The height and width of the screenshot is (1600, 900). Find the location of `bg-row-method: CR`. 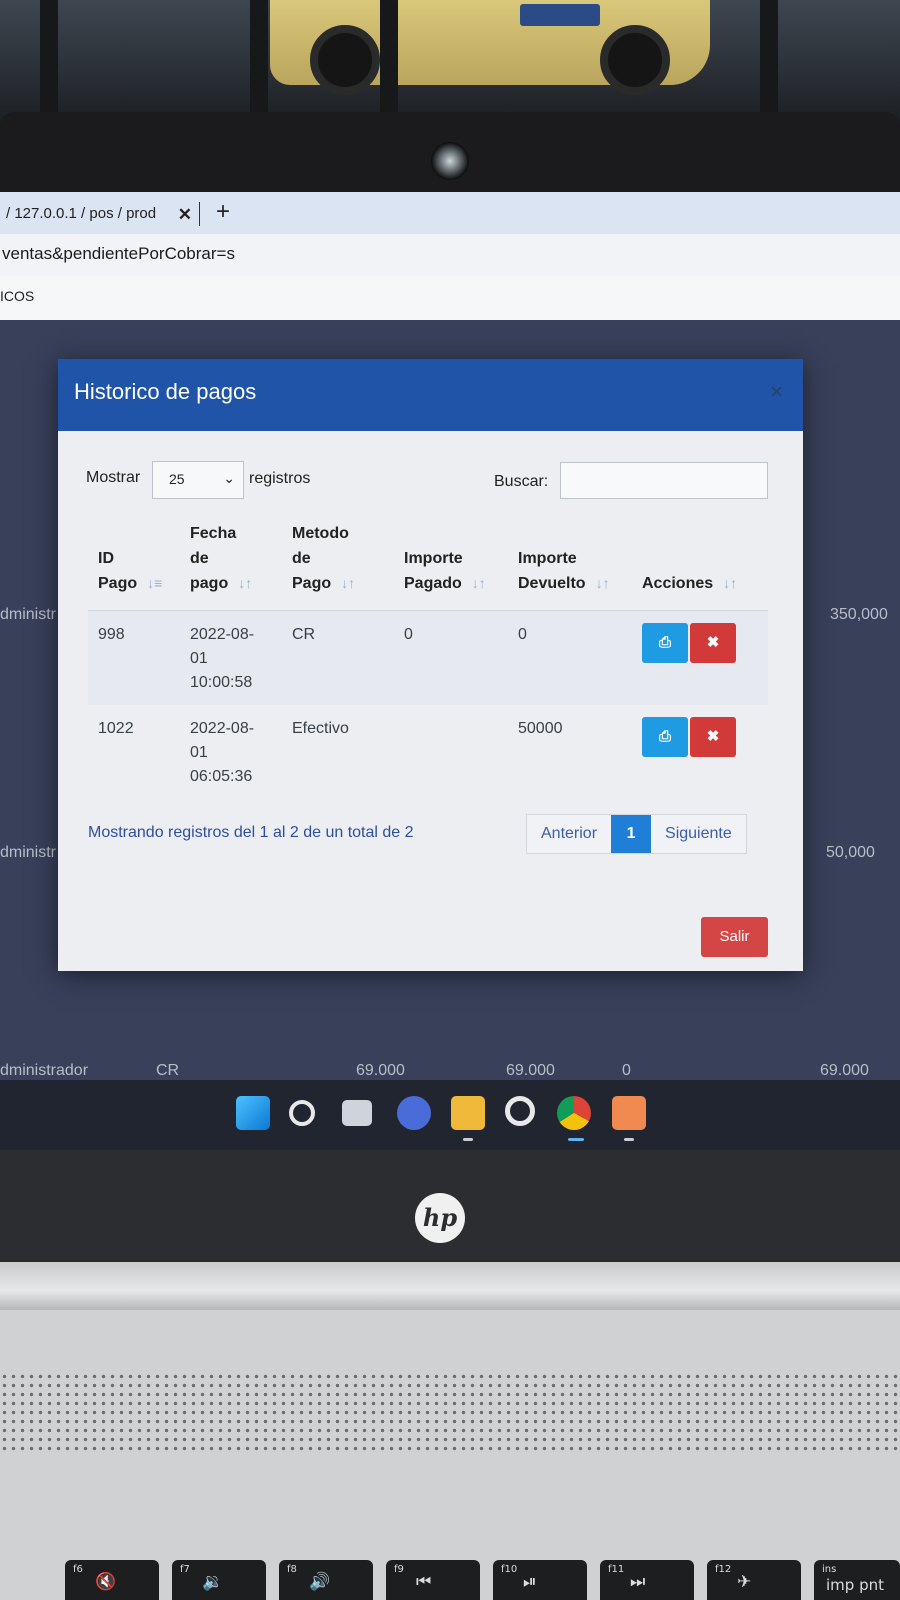

bg-row-method: CR is located at coordinates (168, 1070).